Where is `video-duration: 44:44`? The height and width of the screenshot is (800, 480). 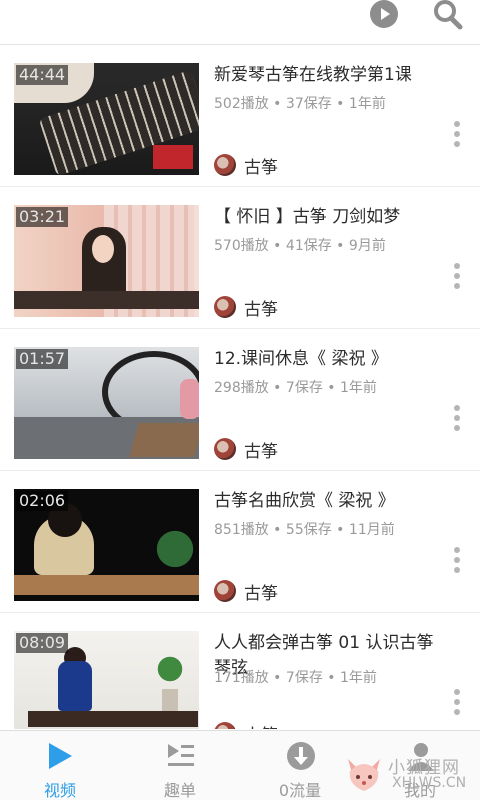 video-duration: 44:44 is located at coordinates (42, 75).